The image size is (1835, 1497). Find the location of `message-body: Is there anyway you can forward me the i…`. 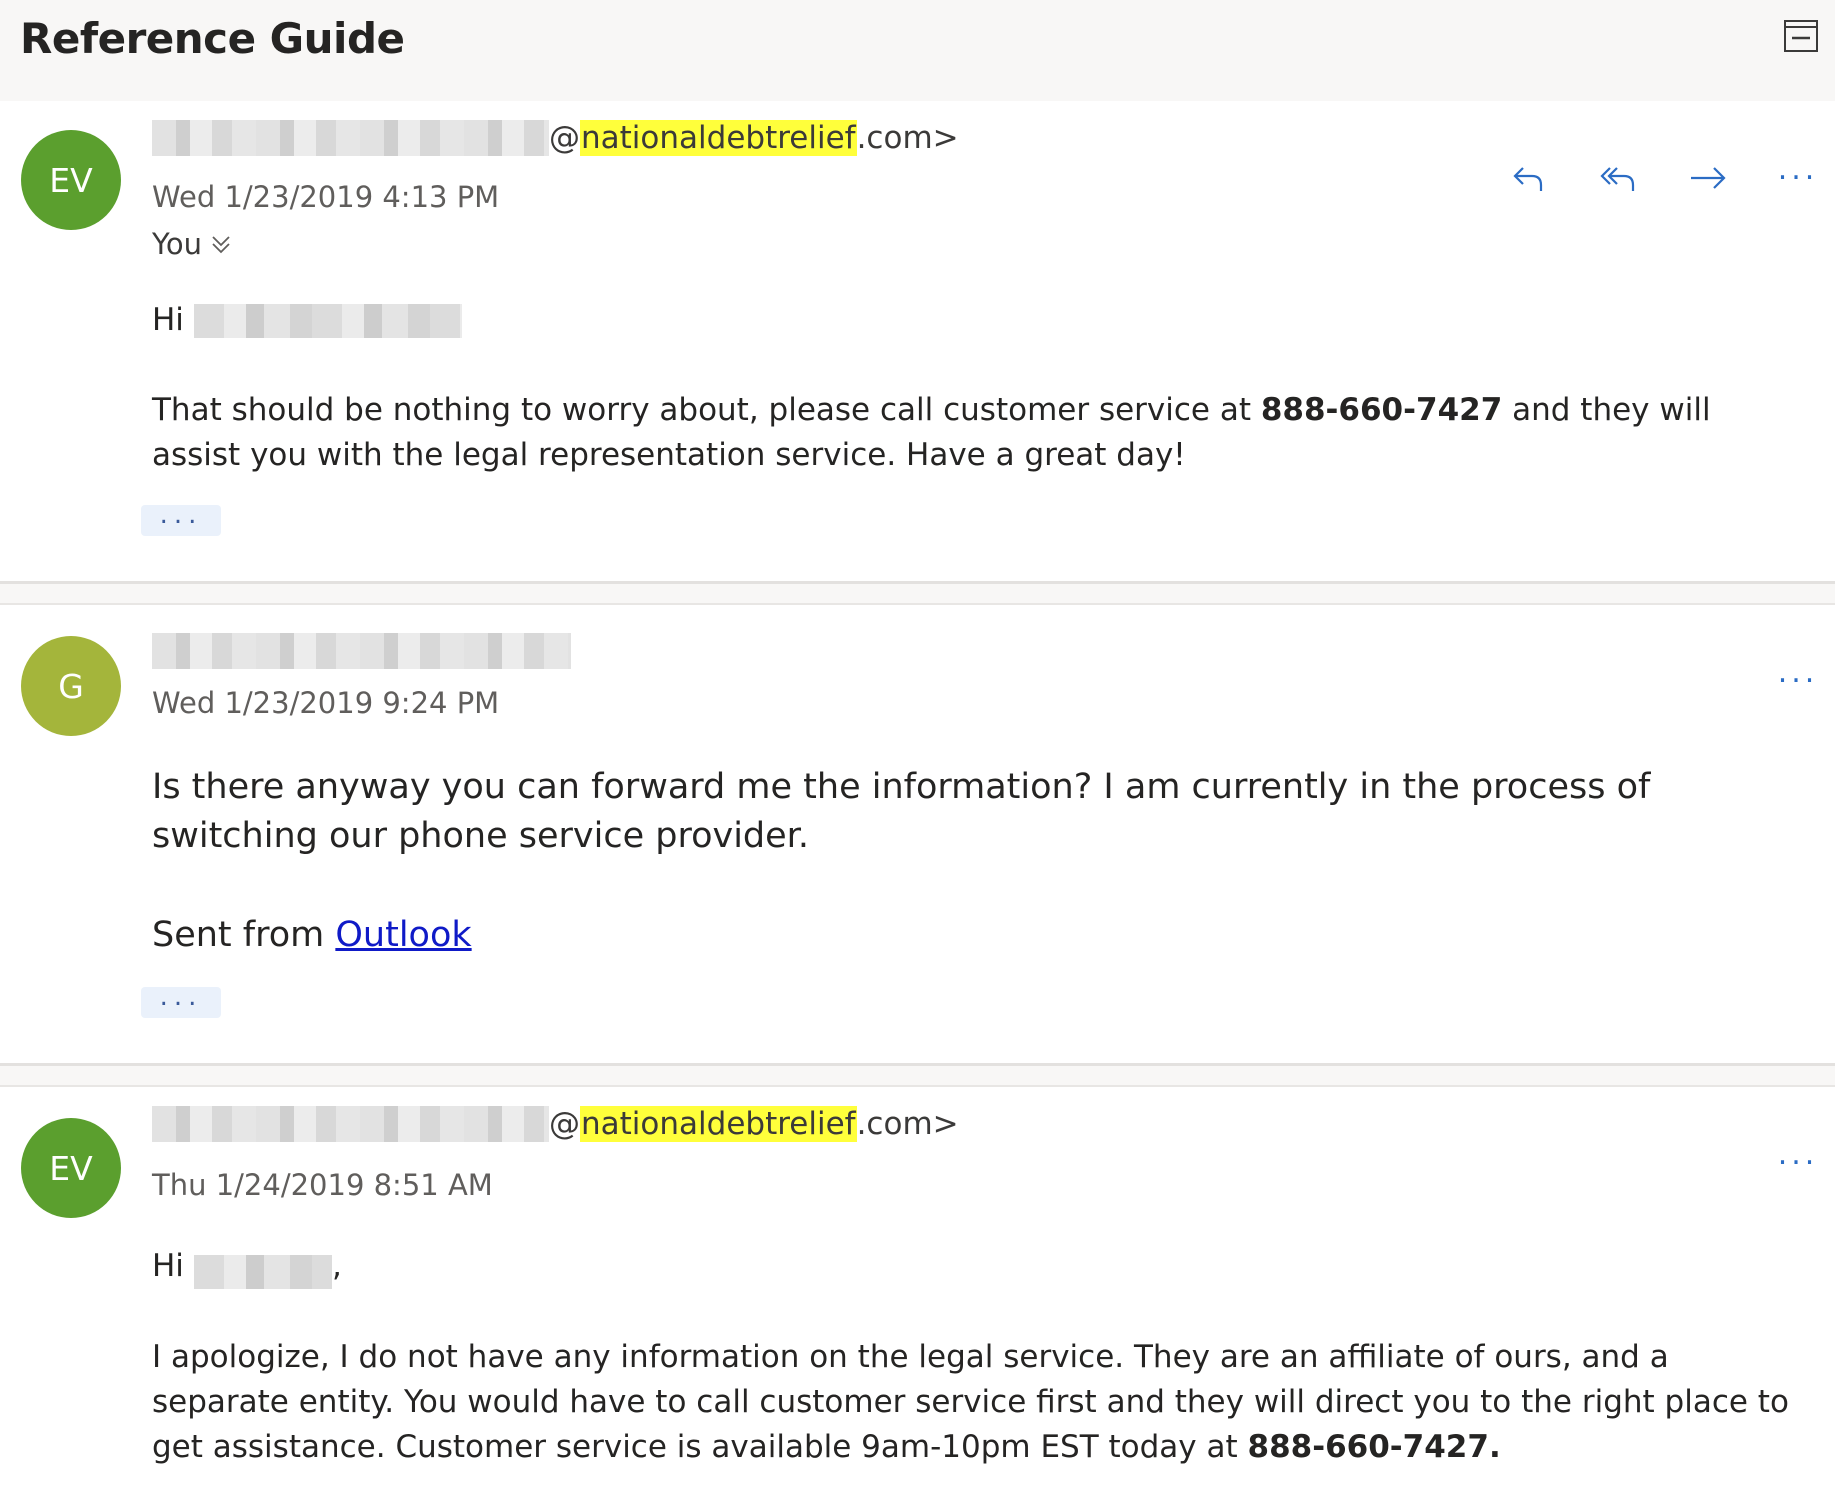

message-body: Is there anyway you can forward me the i… is located at coordinates (901, 811).